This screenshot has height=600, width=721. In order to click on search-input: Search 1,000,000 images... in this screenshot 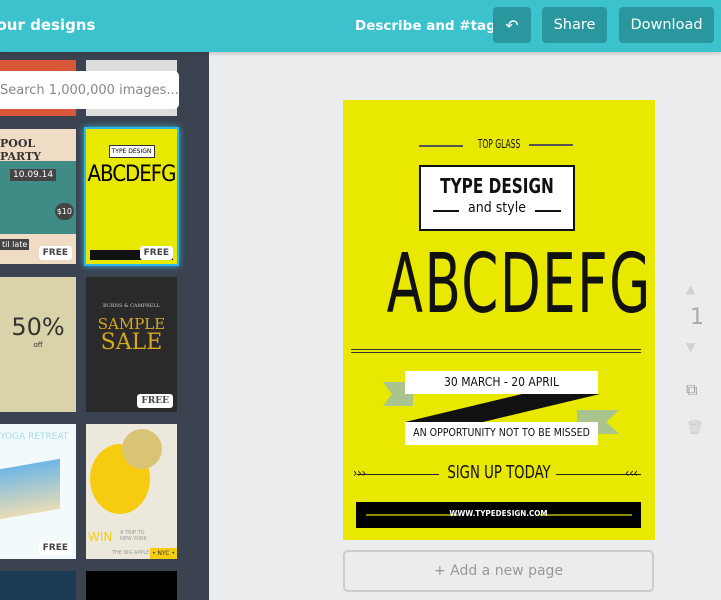, I will do `click(89, 90)`.